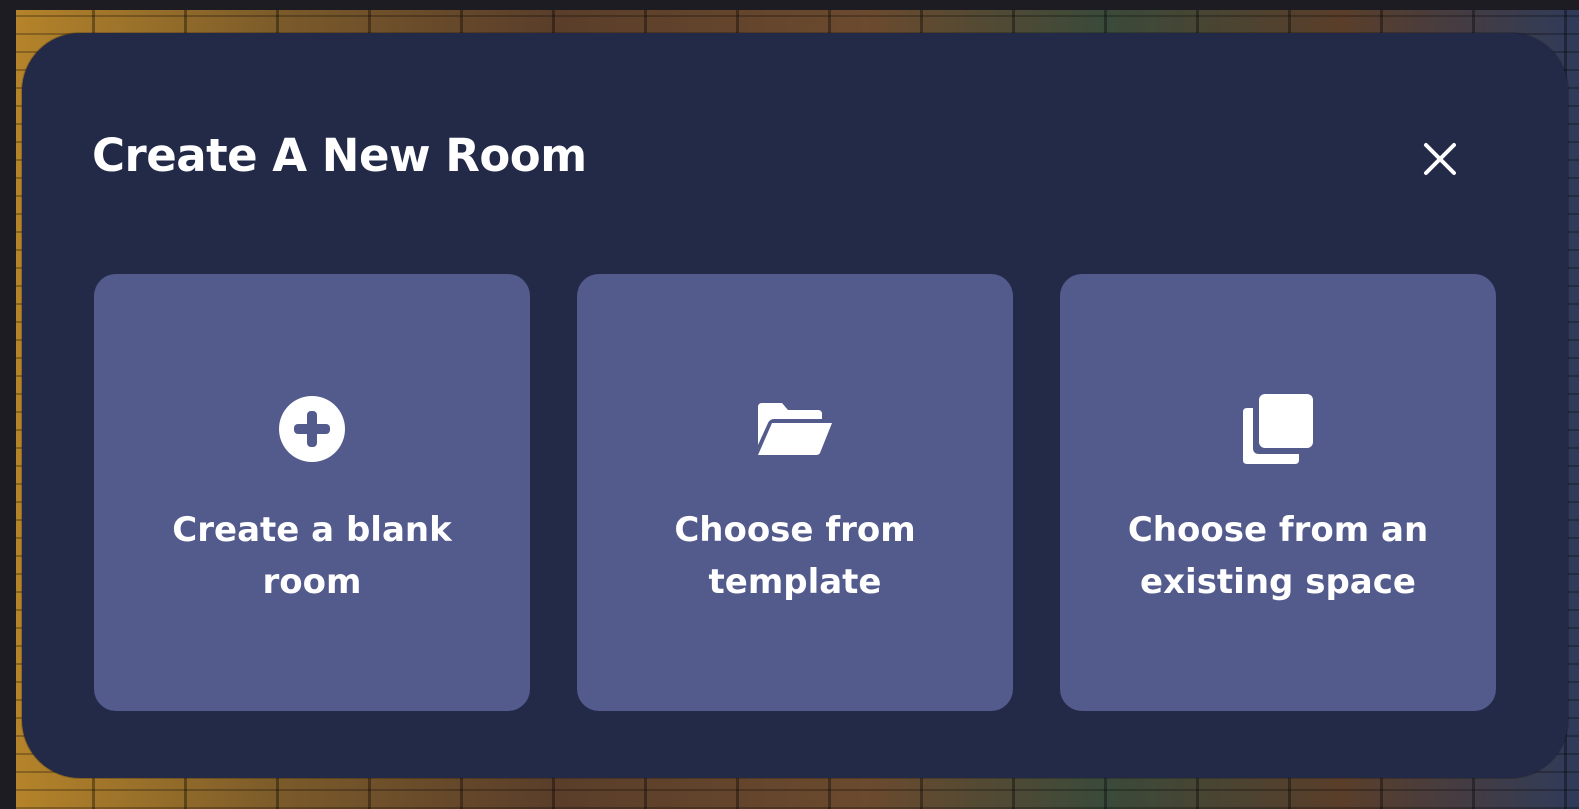  Describe the element at coordinates (312, 582) in the screenshot. I see `card-label-line: room` at that location.